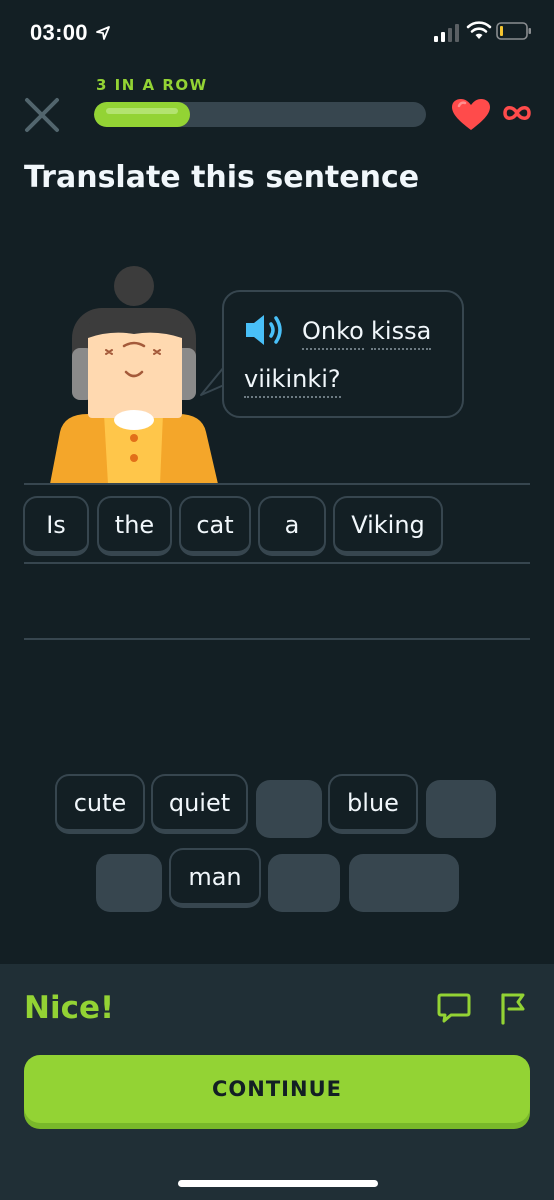 The image size is (554, 1200). What do you see at coordinates (266, 330) in the screenshot?
I see `speaker-icon` at bounding box center [266, 330].